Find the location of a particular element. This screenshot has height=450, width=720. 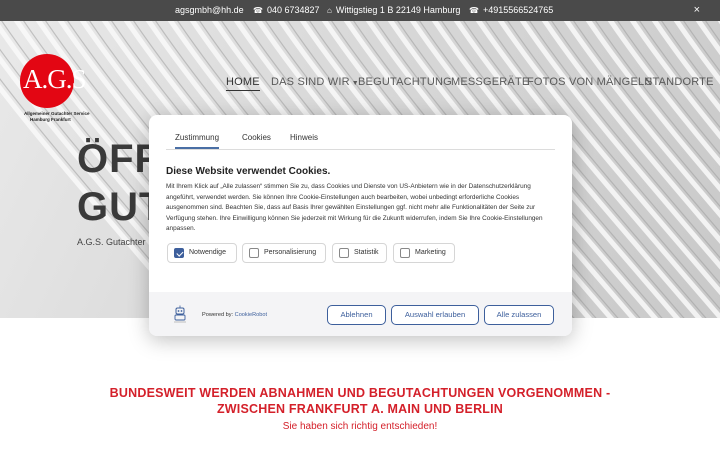

contact-mobile: ☎ +4915566524765 is located at coordinates (511, 10).